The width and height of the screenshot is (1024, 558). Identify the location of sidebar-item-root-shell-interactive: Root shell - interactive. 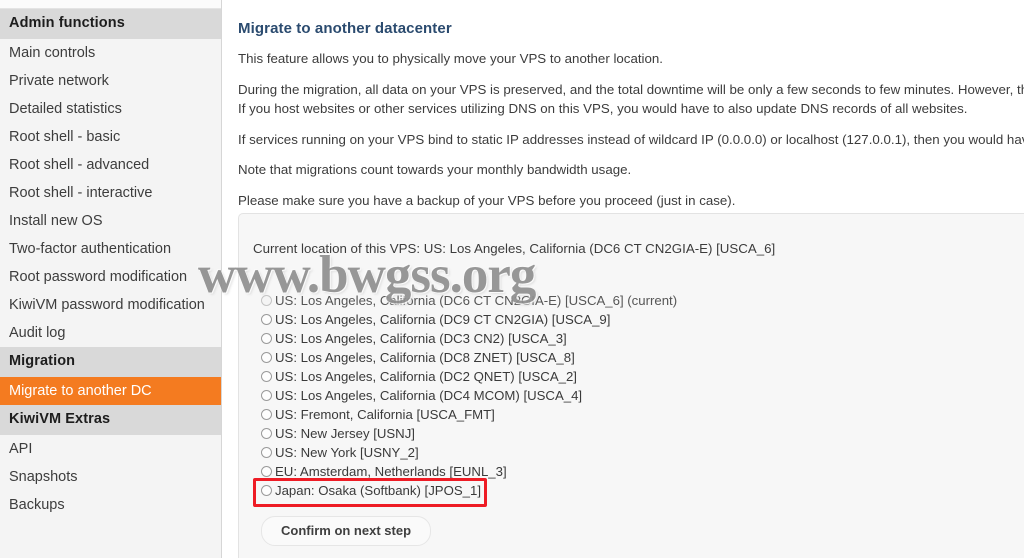
(110, 193).